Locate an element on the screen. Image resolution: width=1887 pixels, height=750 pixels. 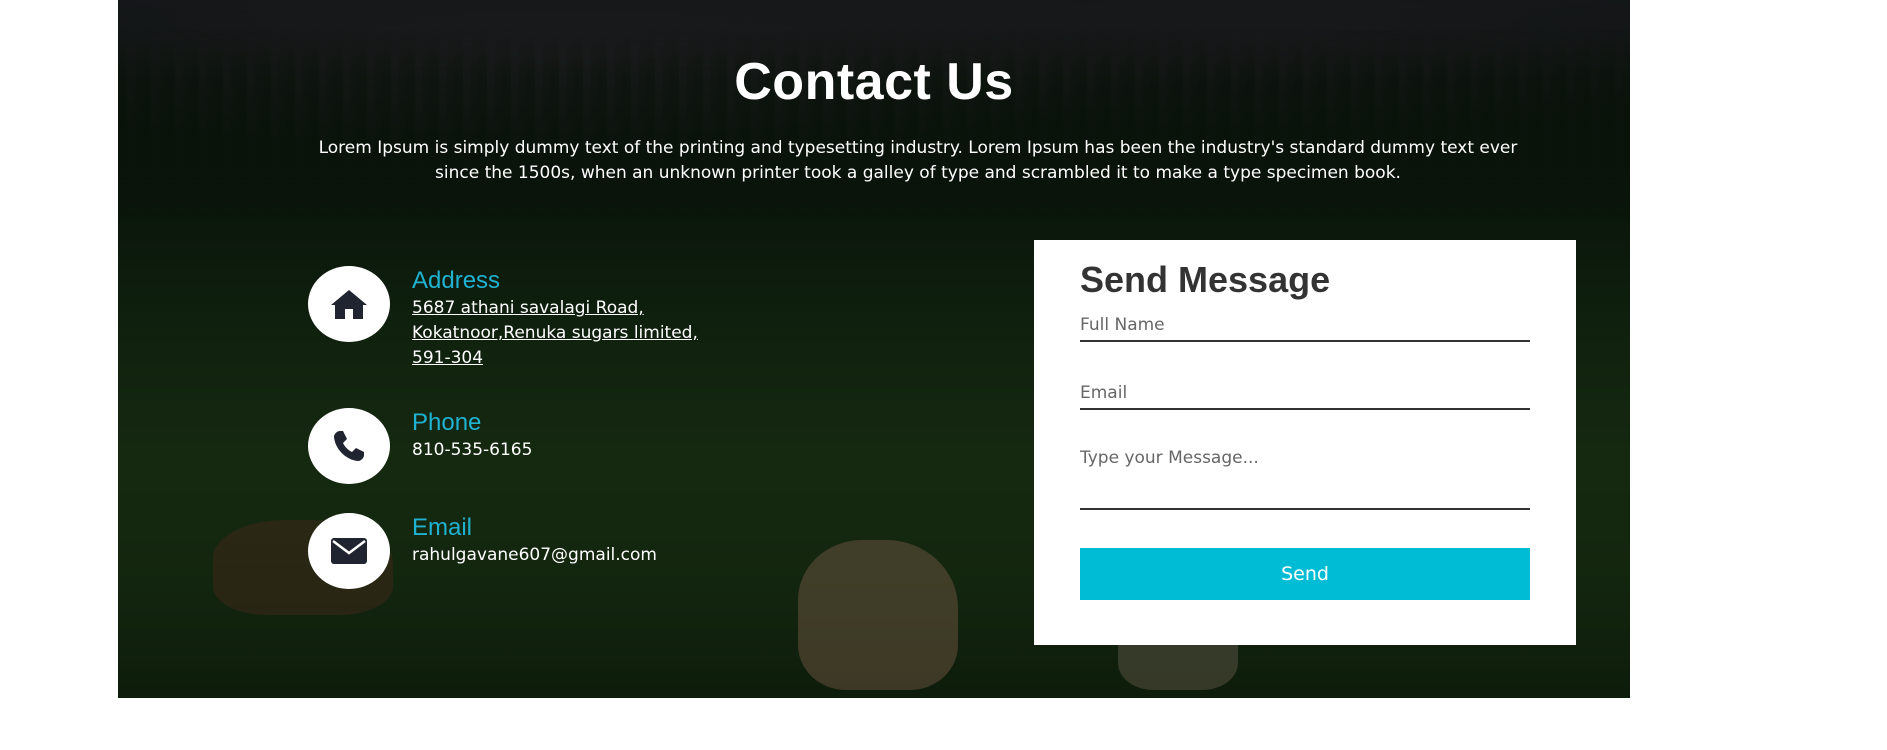
address-title: Address is located at coordinates (456, 280).